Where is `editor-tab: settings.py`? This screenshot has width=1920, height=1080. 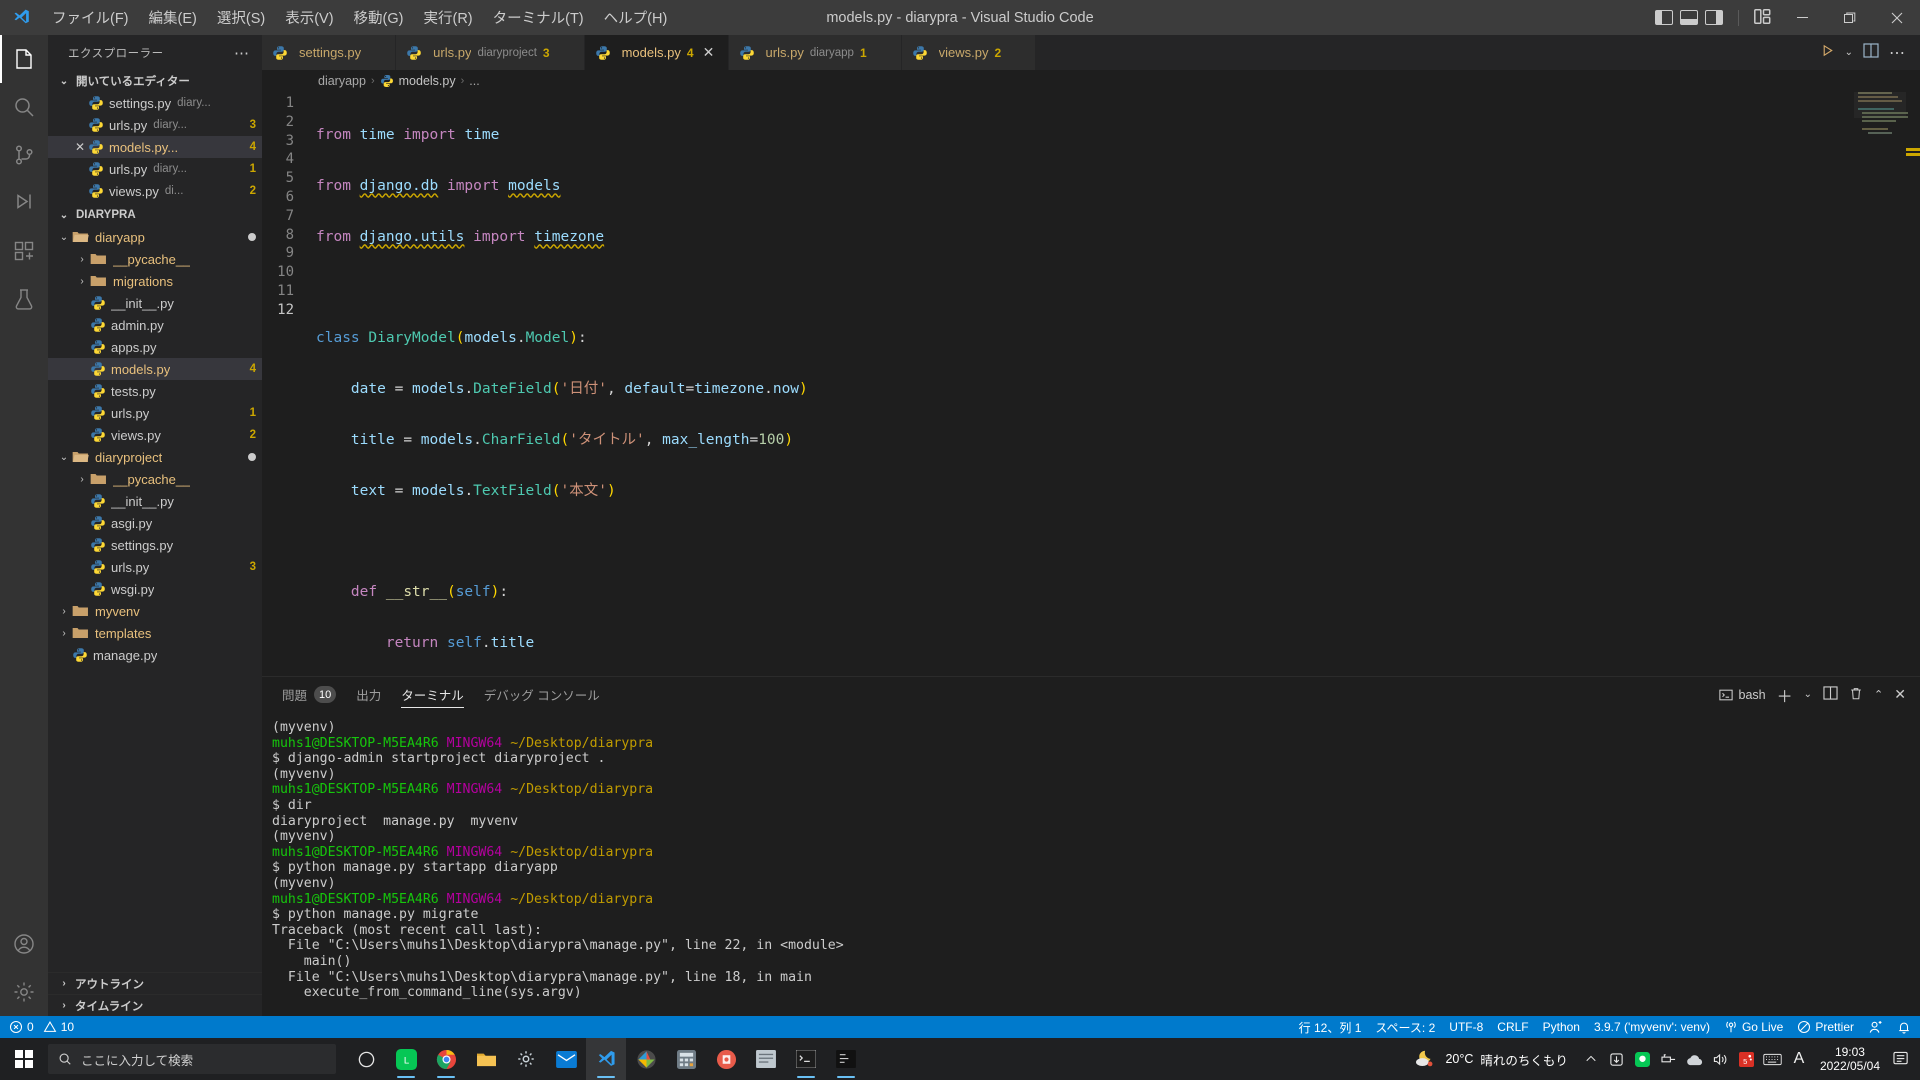
editor-tab: settings.py is located at coordinates (329, 52).